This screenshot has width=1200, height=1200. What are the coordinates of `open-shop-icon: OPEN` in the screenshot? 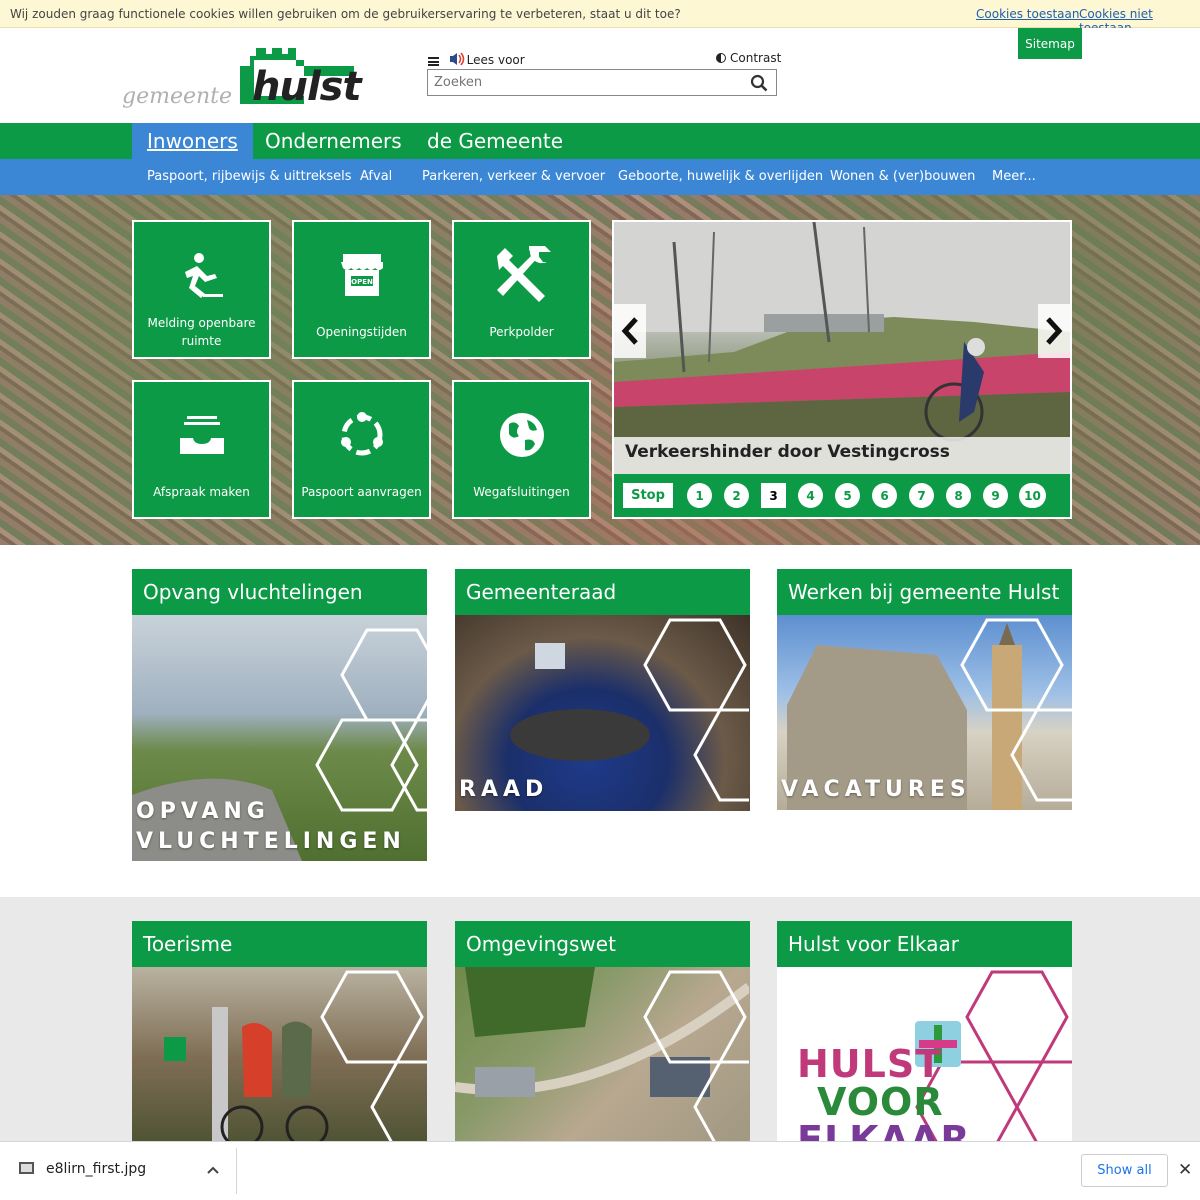 It's located at (361, 275).